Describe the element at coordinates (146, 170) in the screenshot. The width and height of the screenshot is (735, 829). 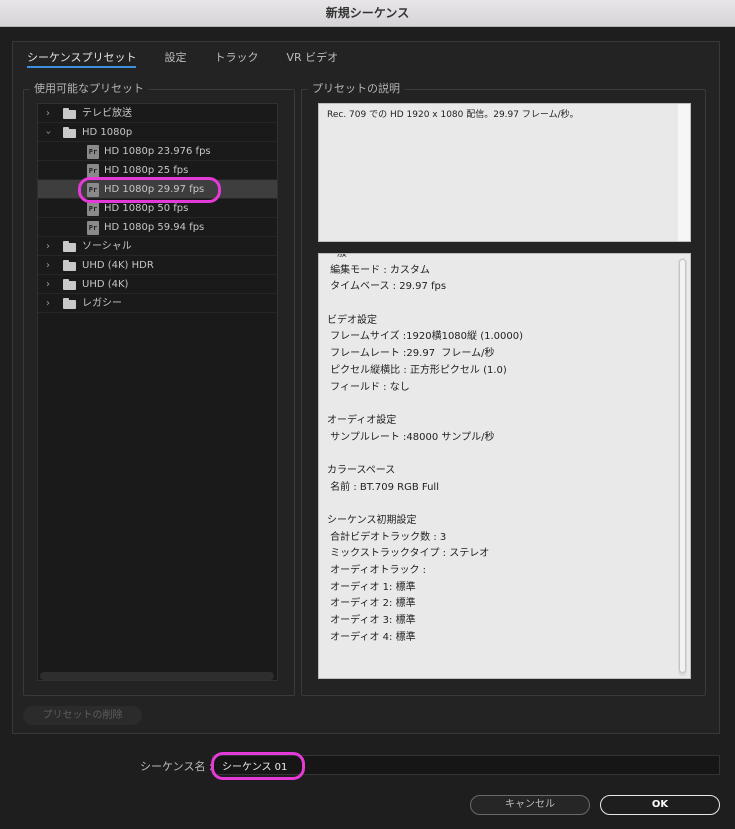
I see `tree-item-label: HD 1080p 25 fps` at that location.